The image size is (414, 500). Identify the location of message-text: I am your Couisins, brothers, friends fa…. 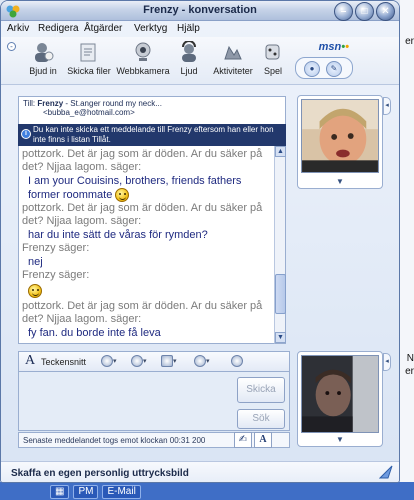
(135, 189).